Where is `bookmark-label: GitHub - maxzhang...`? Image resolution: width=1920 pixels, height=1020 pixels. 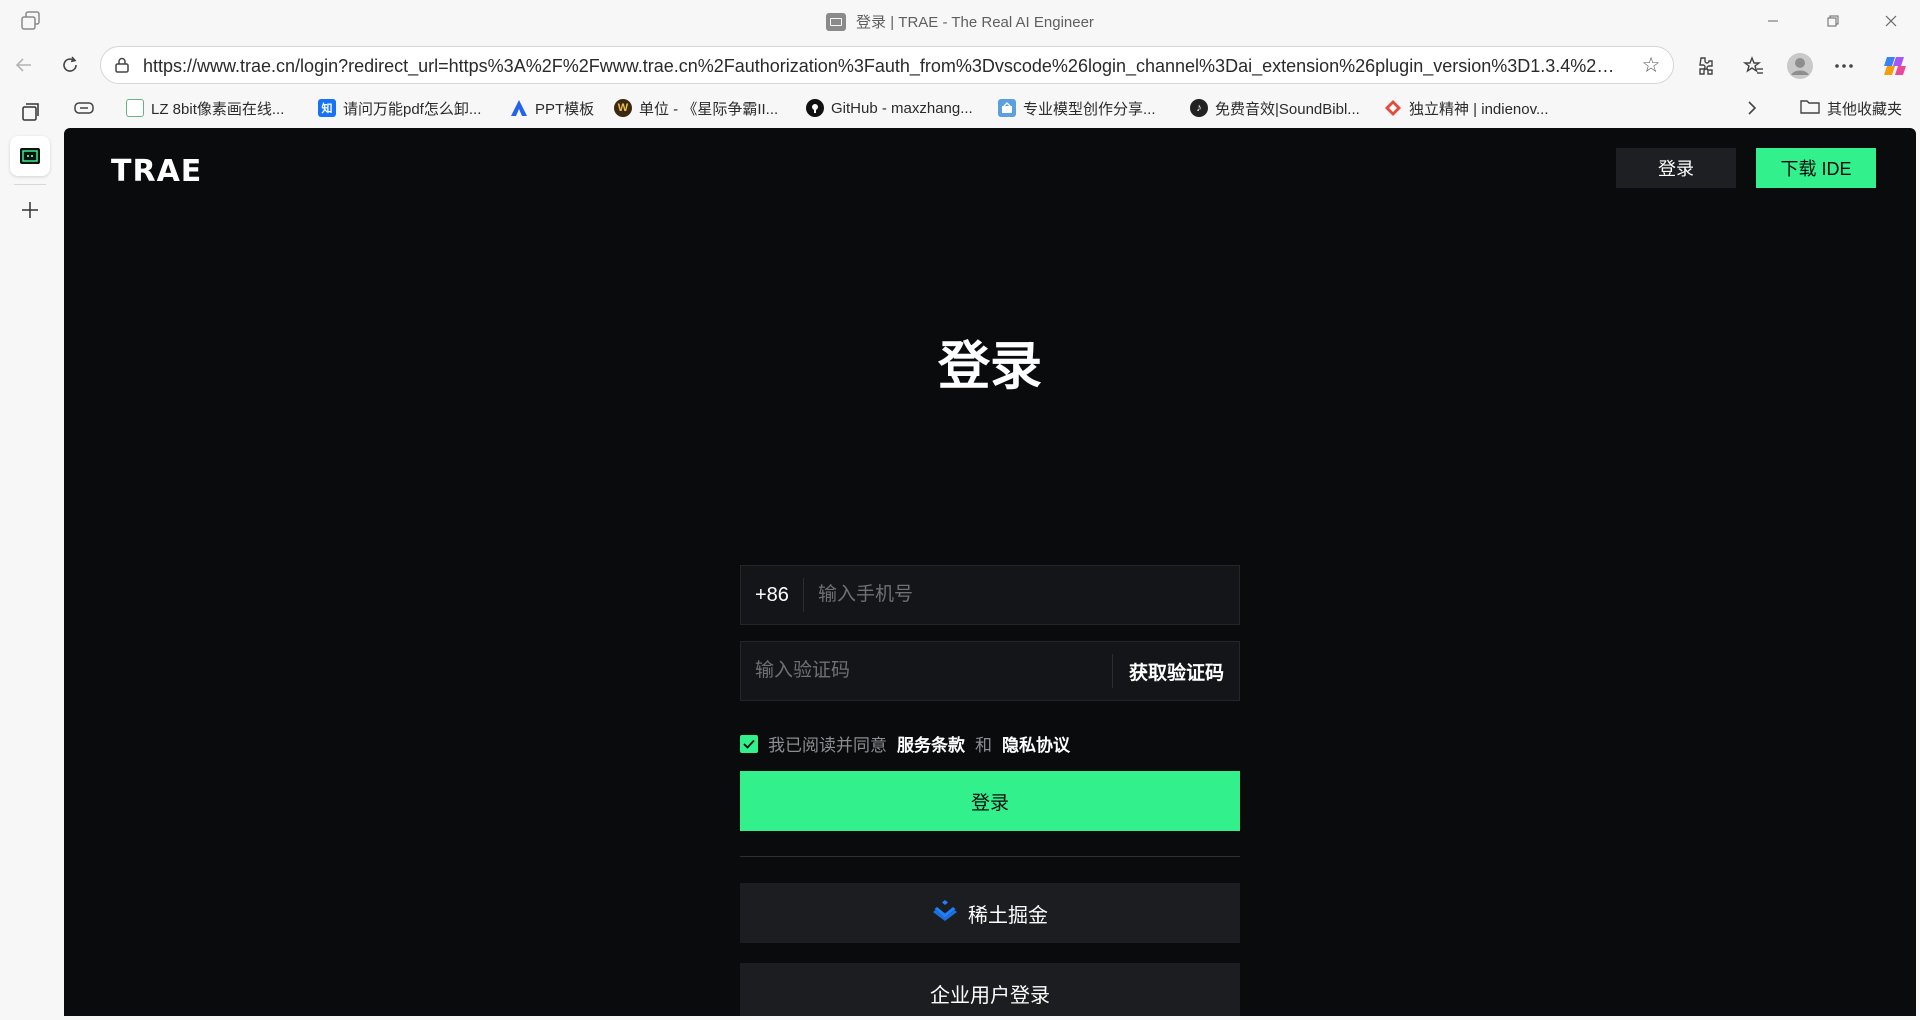
bookmark-label: GitHub - maxzhang... is located at coordinates (902, 108).